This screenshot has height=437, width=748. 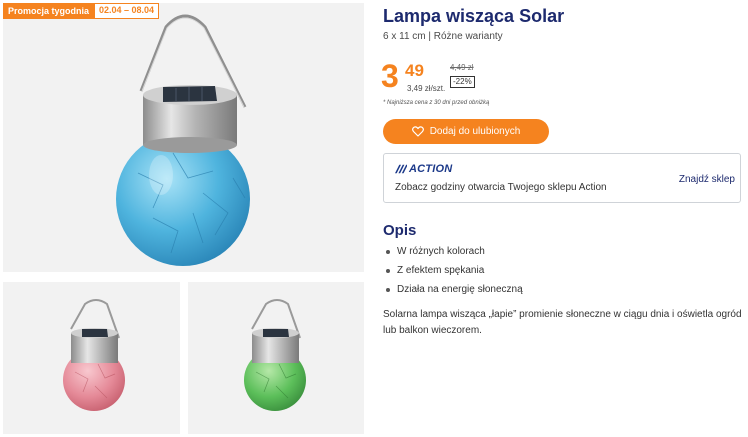 I want to click on add-to-favorites-label: Dodaj do ulubionych, so click(x=475, y=131).